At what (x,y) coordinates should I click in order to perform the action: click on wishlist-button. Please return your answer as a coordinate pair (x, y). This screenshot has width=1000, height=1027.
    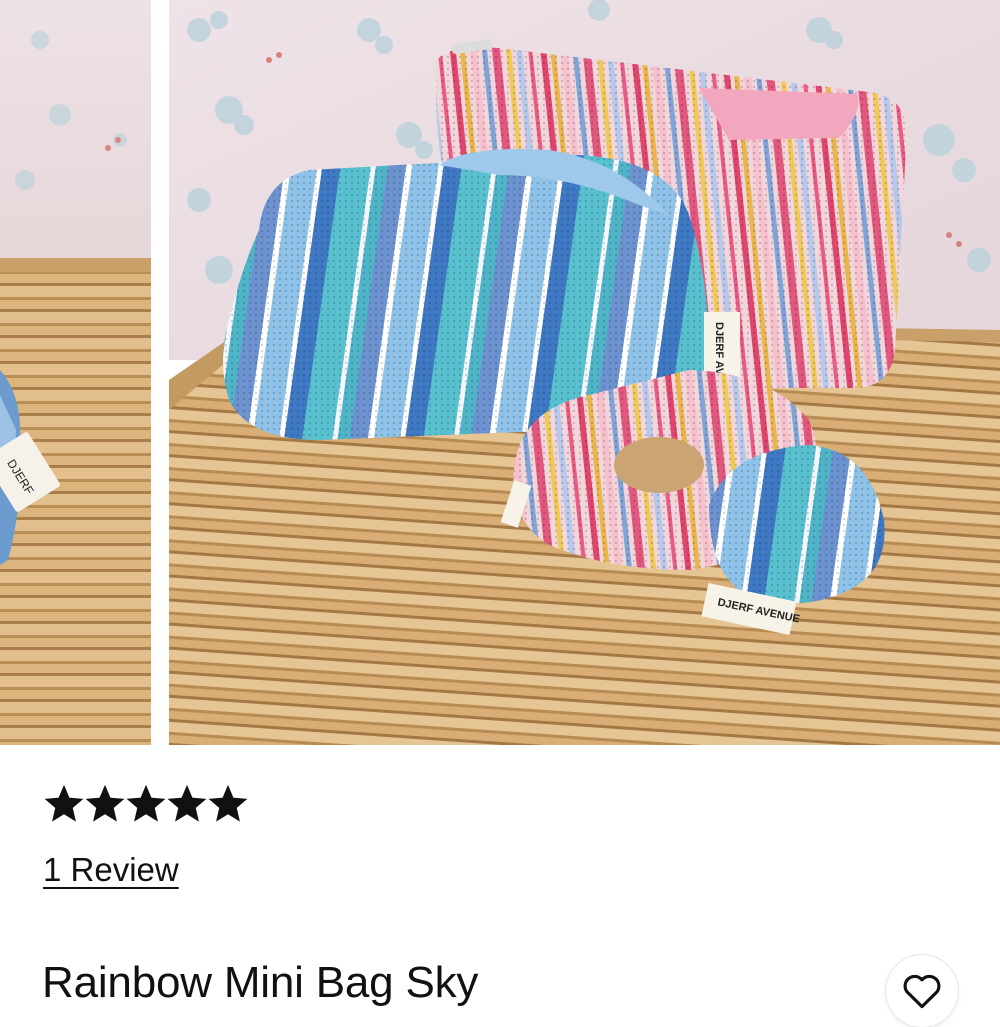
    Looking at the image, I should click on (922, 991).